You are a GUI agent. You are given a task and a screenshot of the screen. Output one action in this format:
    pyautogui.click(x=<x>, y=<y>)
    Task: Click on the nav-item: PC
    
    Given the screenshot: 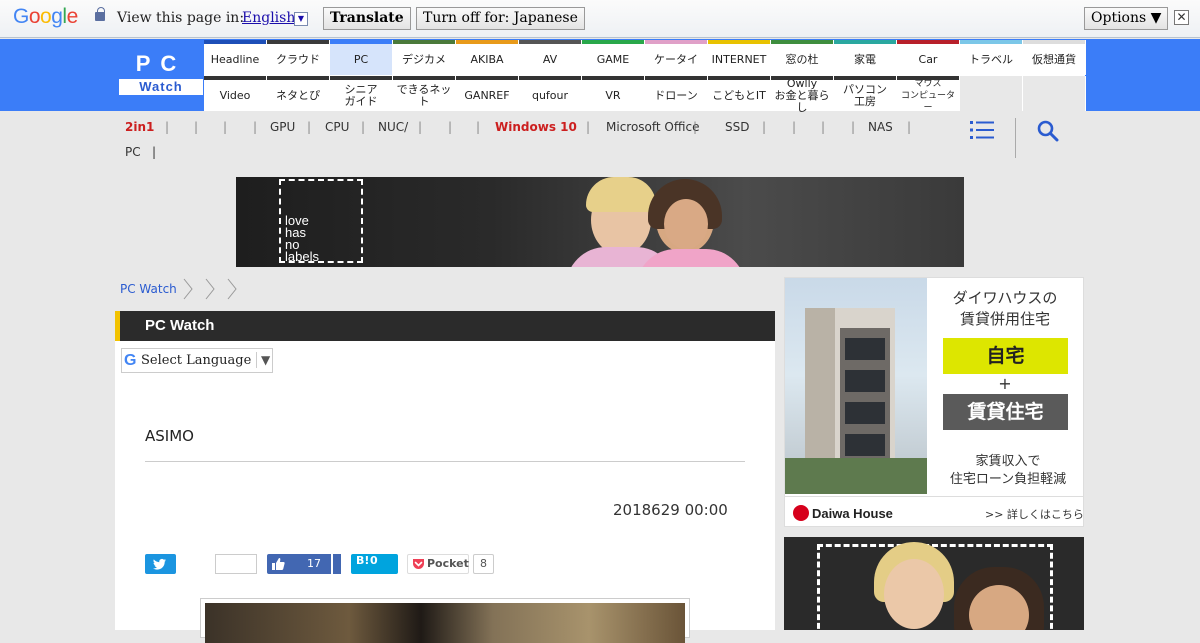 What is the action you would take?
    pyautogui.click(x=361, y=57)
    